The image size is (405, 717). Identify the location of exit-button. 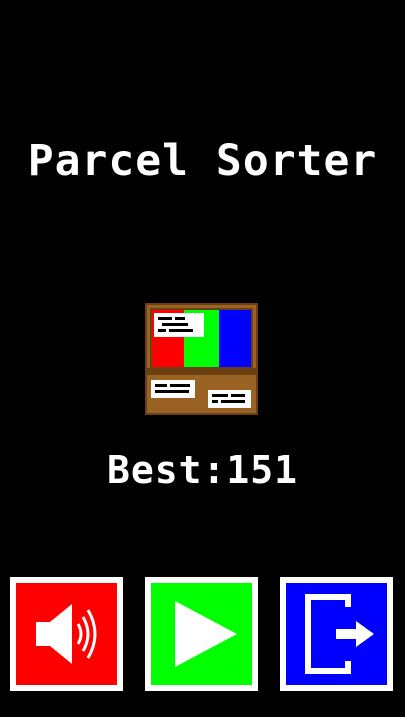
(336, 634).